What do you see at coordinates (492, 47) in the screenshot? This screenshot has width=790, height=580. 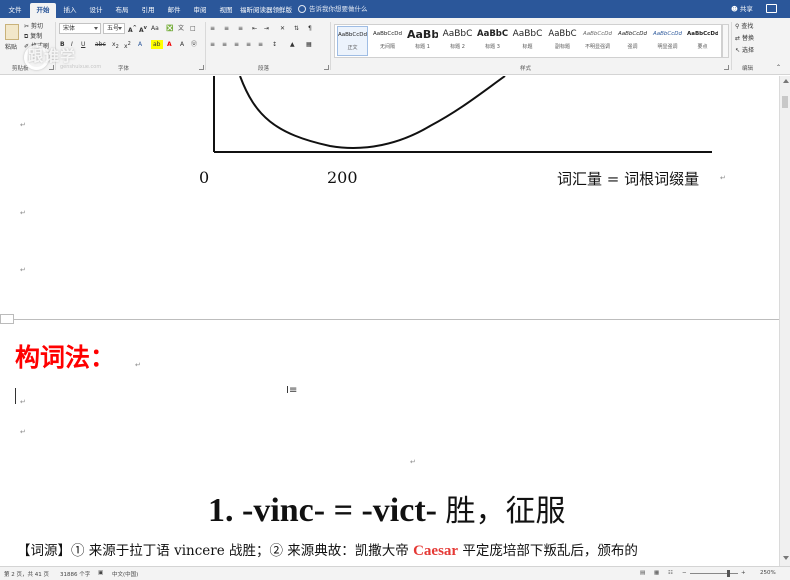 I see `style-name: 标题 3` at bounding box center [492, 47].